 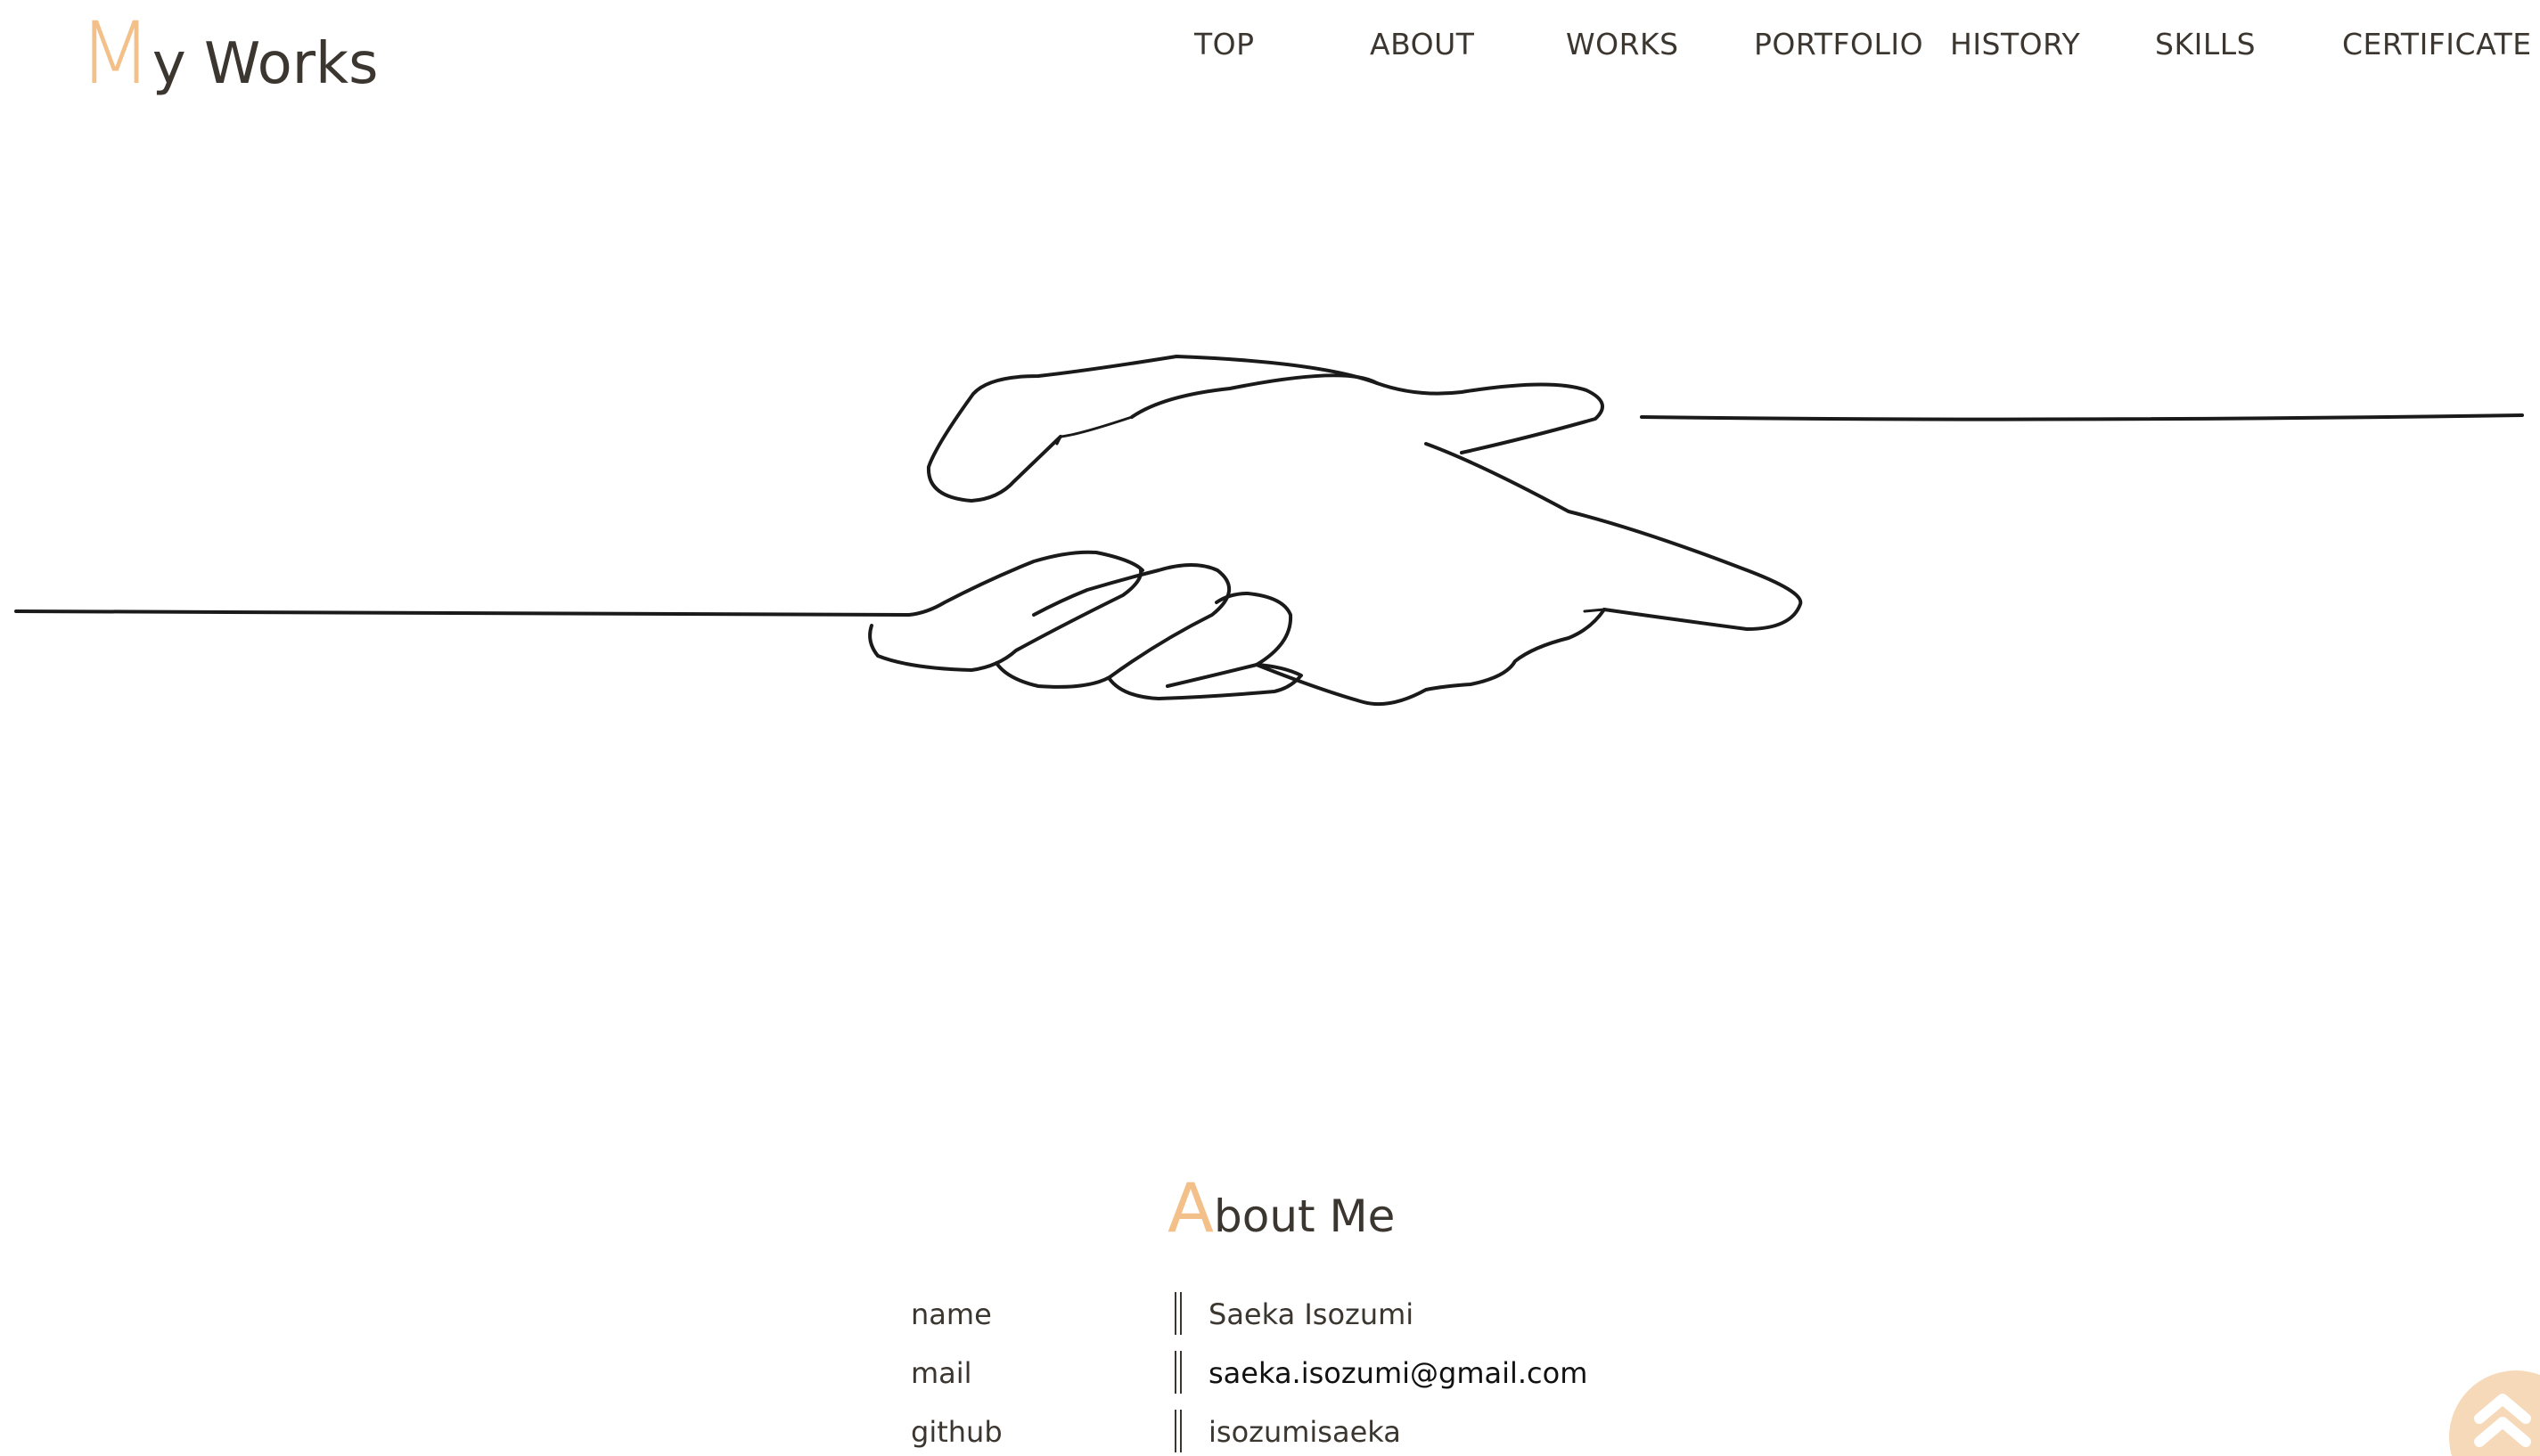 I want to click on nav-skills: SKILLS, so click(x=2205, y=44).